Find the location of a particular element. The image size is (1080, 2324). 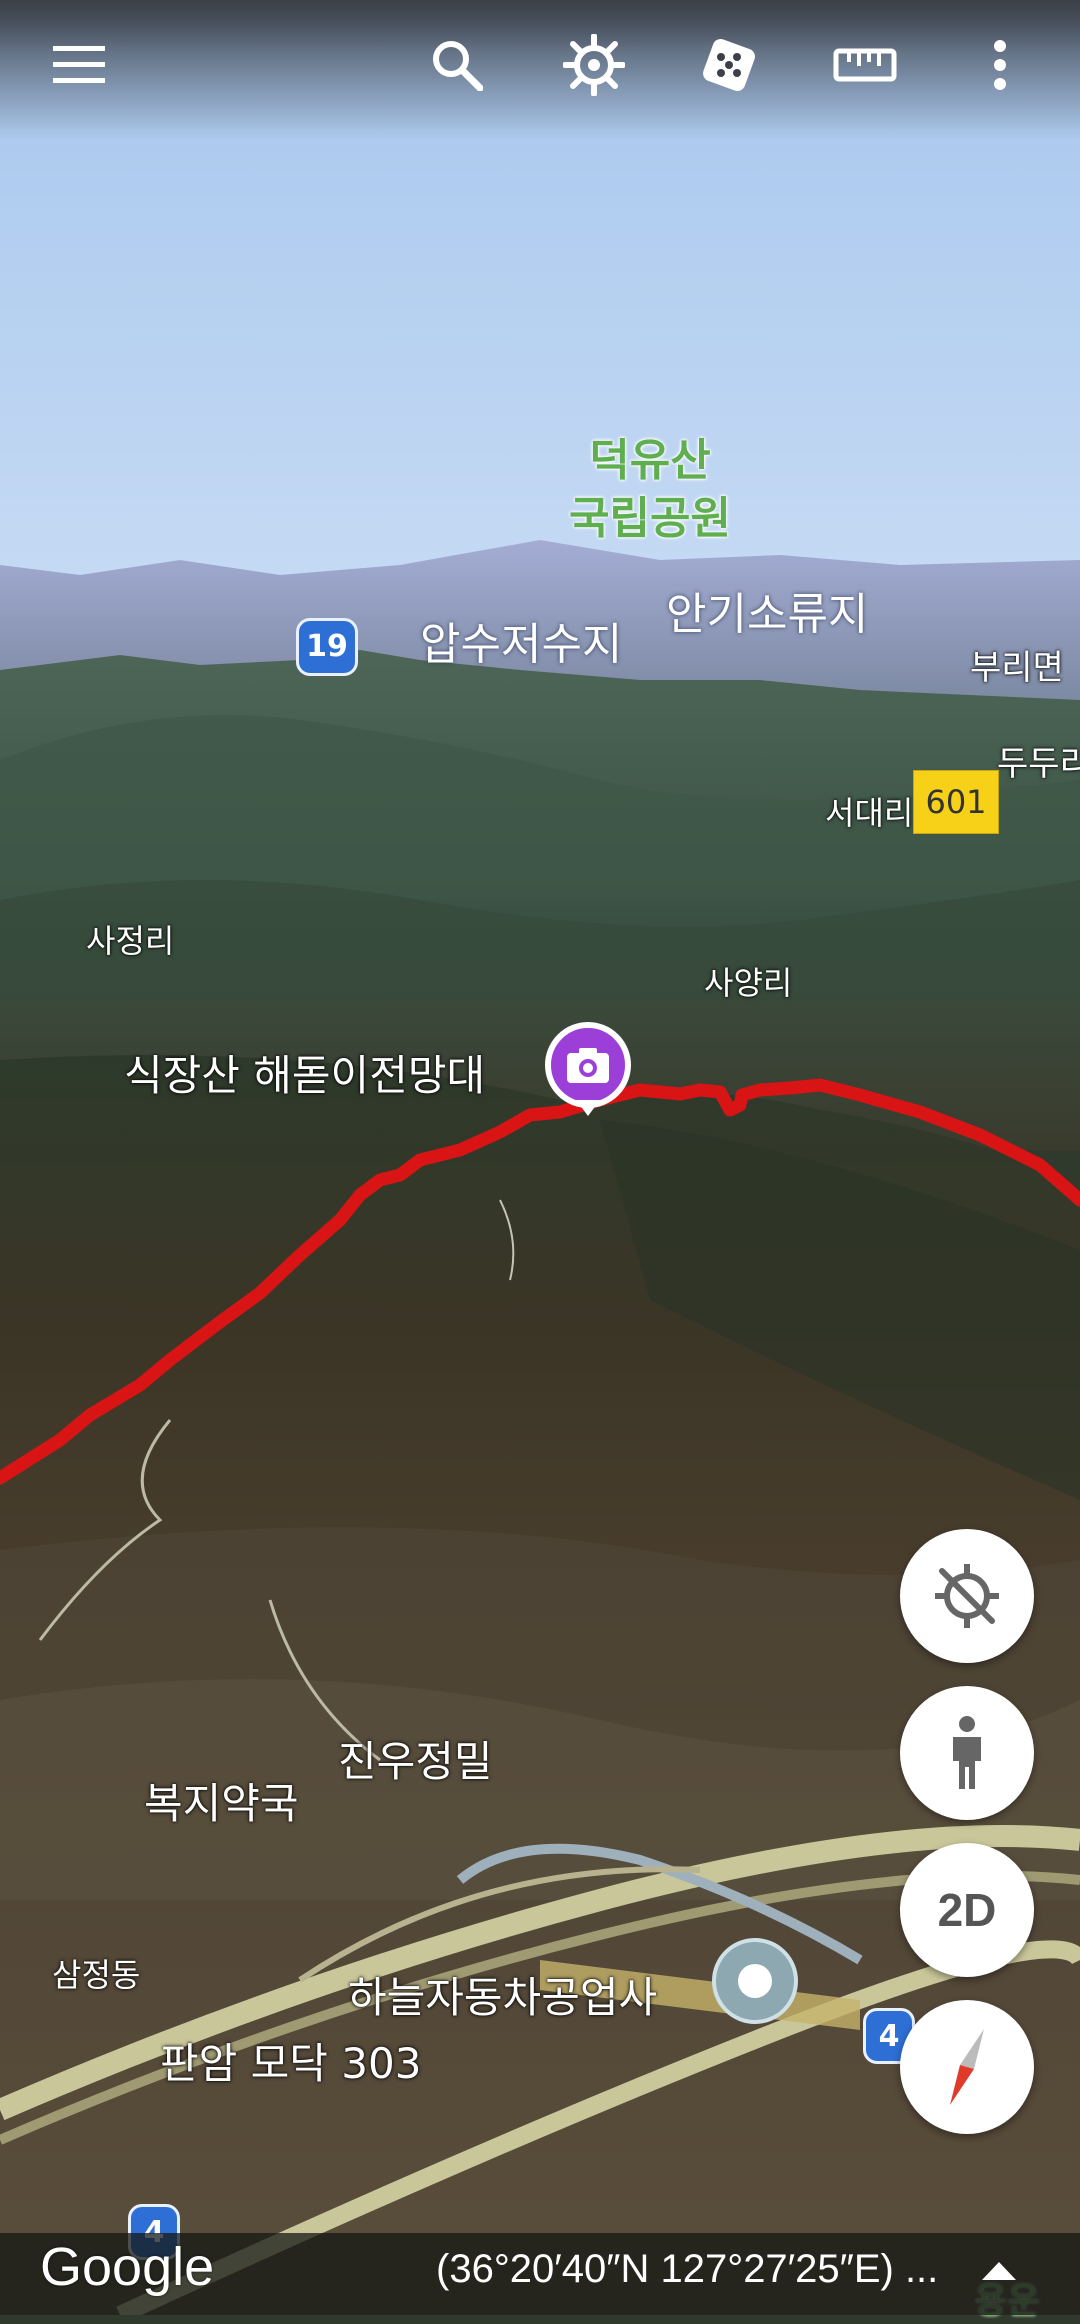

route-shield-19: 19 is located at coordinates (327, 647).